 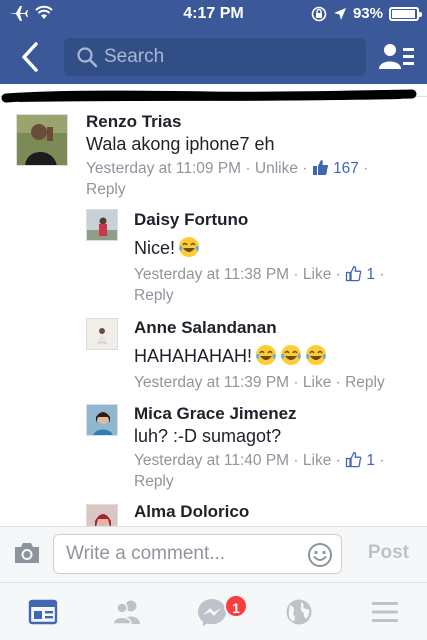 What do you see at coordinates (215, 414) in the screenshot?
I see `commenter-name: Mica Grace Jimenez` at bounding box center [215, 414].